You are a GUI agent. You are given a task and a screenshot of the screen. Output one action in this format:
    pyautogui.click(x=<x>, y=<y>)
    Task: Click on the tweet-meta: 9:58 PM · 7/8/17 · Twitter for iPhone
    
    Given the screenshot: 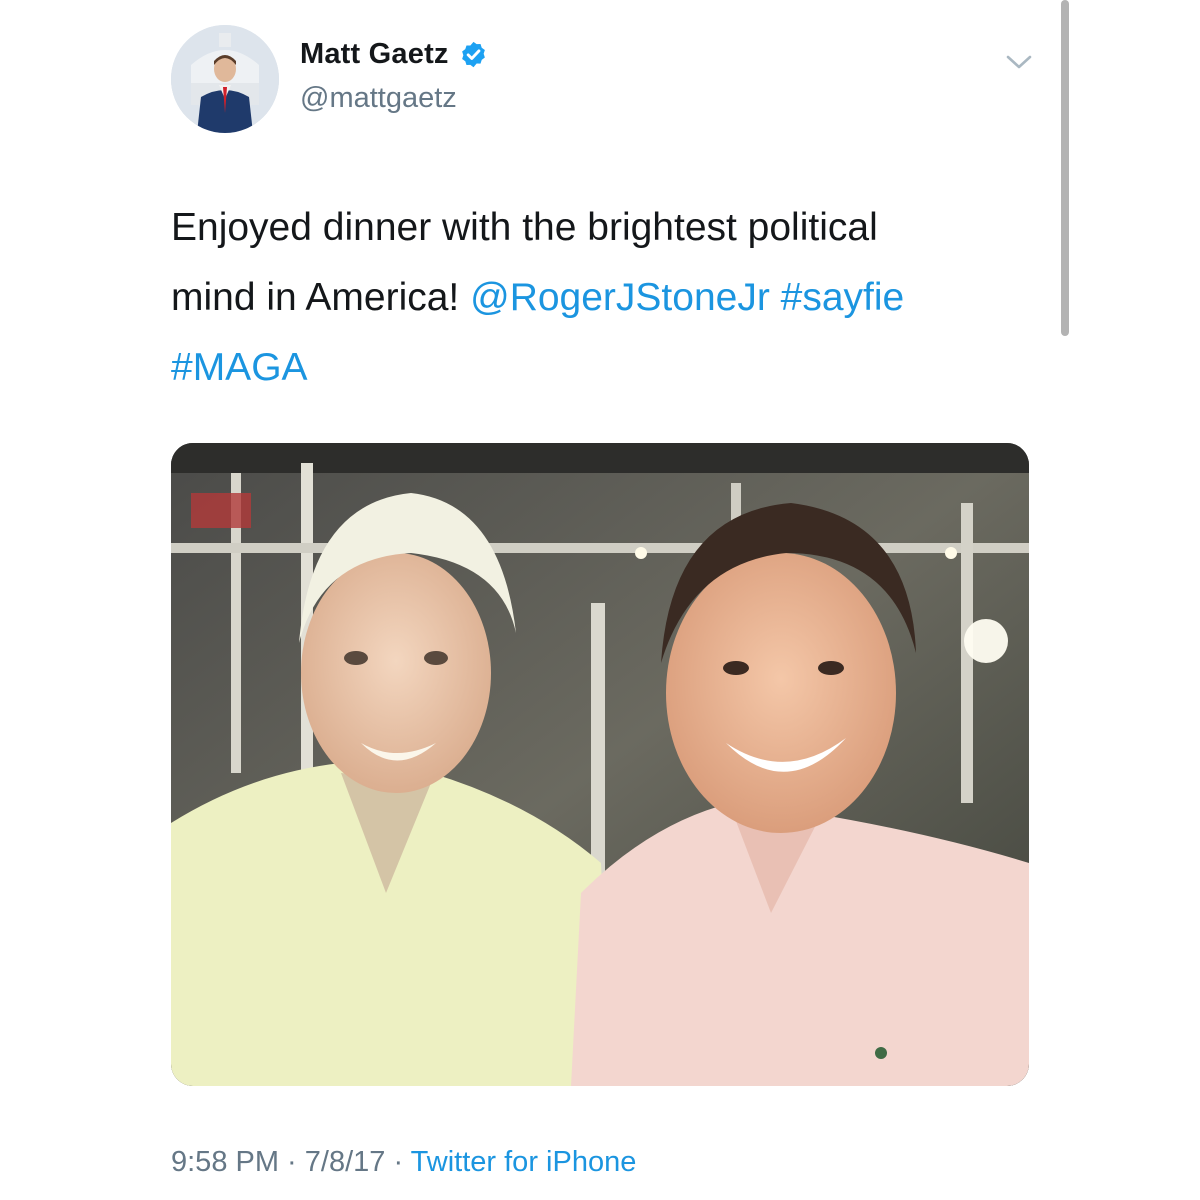 What is the action you would take?
    pyautogui.click(x=403, y=1162)
    